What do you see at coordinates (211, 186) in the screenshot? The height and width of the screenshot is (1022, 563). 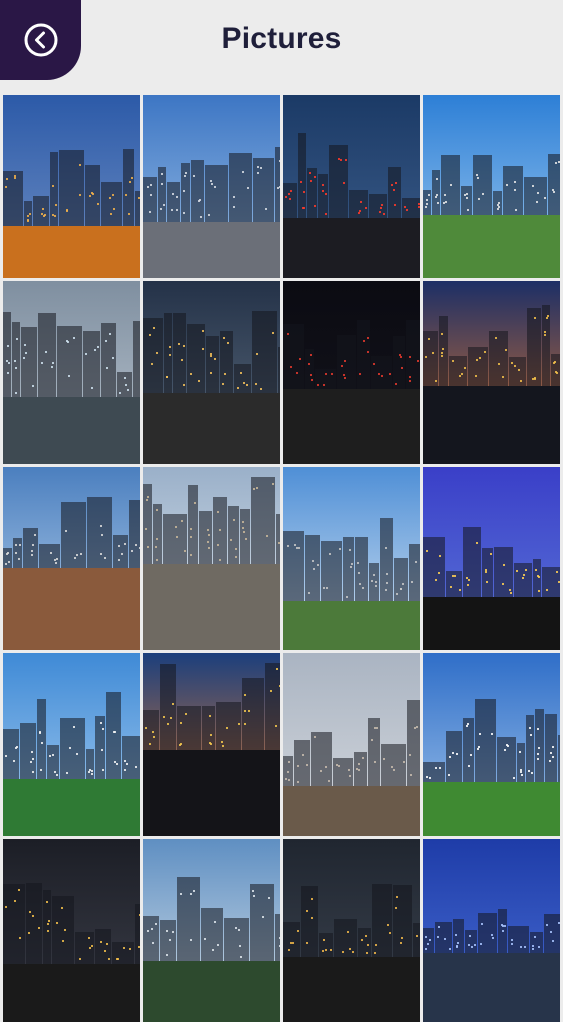 I see `photo-glass-skyscrapers-day` at bounding box center [211, 186].